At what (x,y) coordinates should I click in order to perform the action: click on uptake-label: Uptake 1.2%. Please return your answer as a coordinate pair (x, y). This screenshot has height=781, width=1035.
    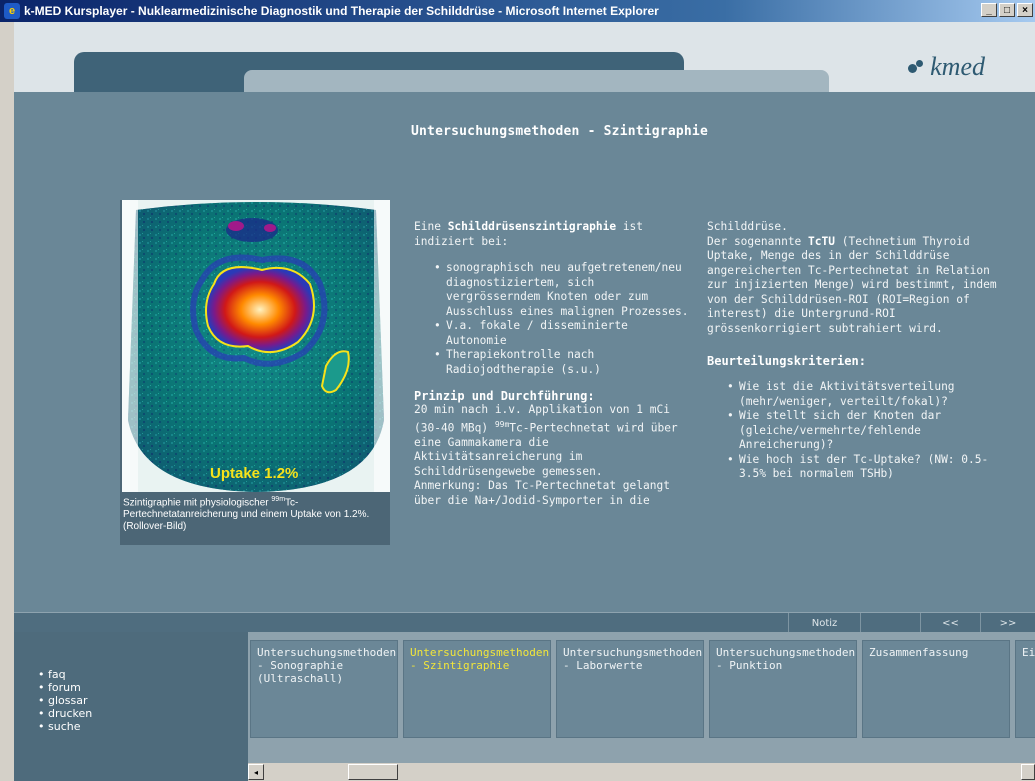
    Looking at the image, I should click on (254, 473).